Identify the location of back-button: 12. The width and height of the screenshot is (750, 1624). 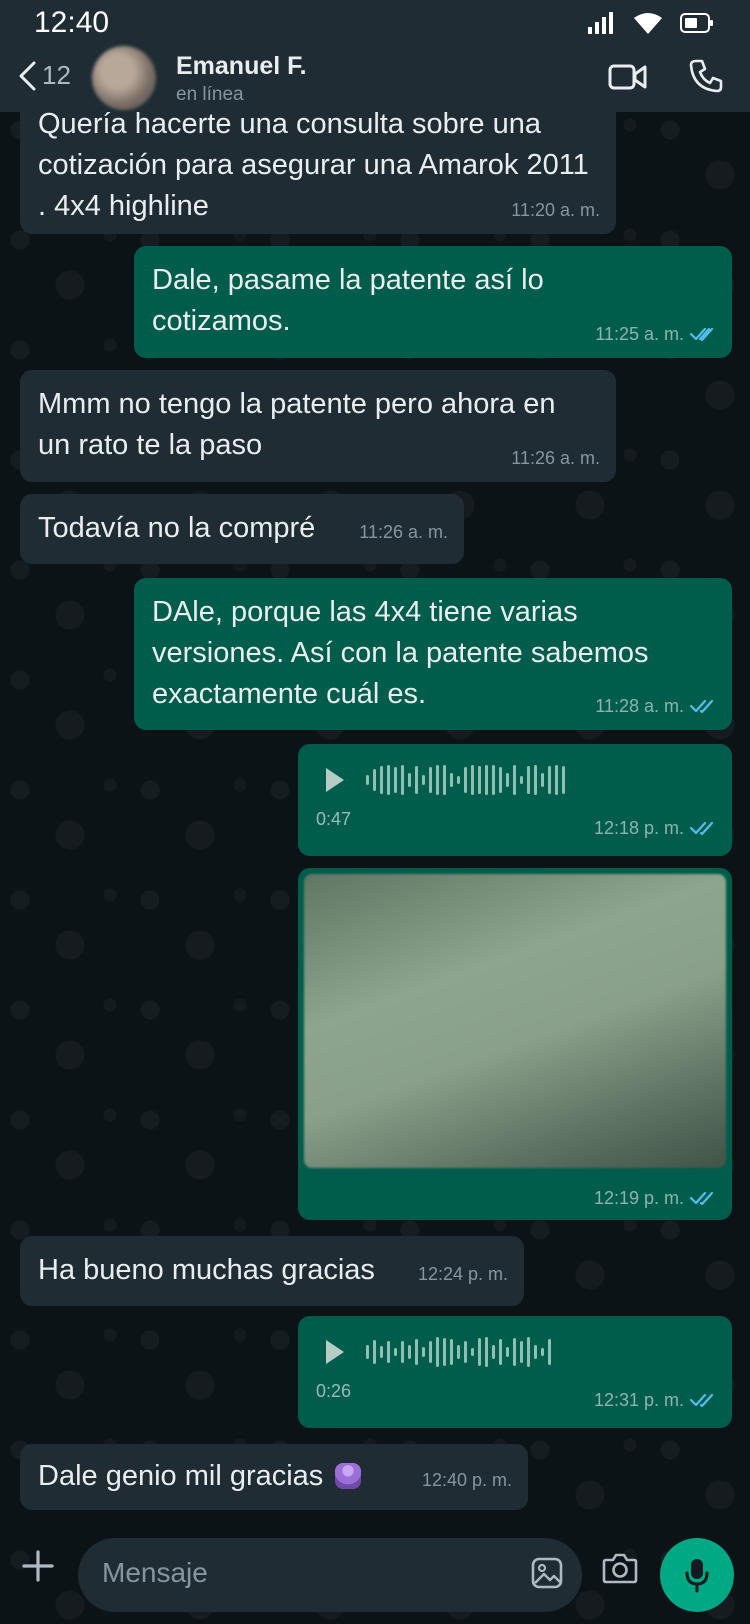
(44, 75).